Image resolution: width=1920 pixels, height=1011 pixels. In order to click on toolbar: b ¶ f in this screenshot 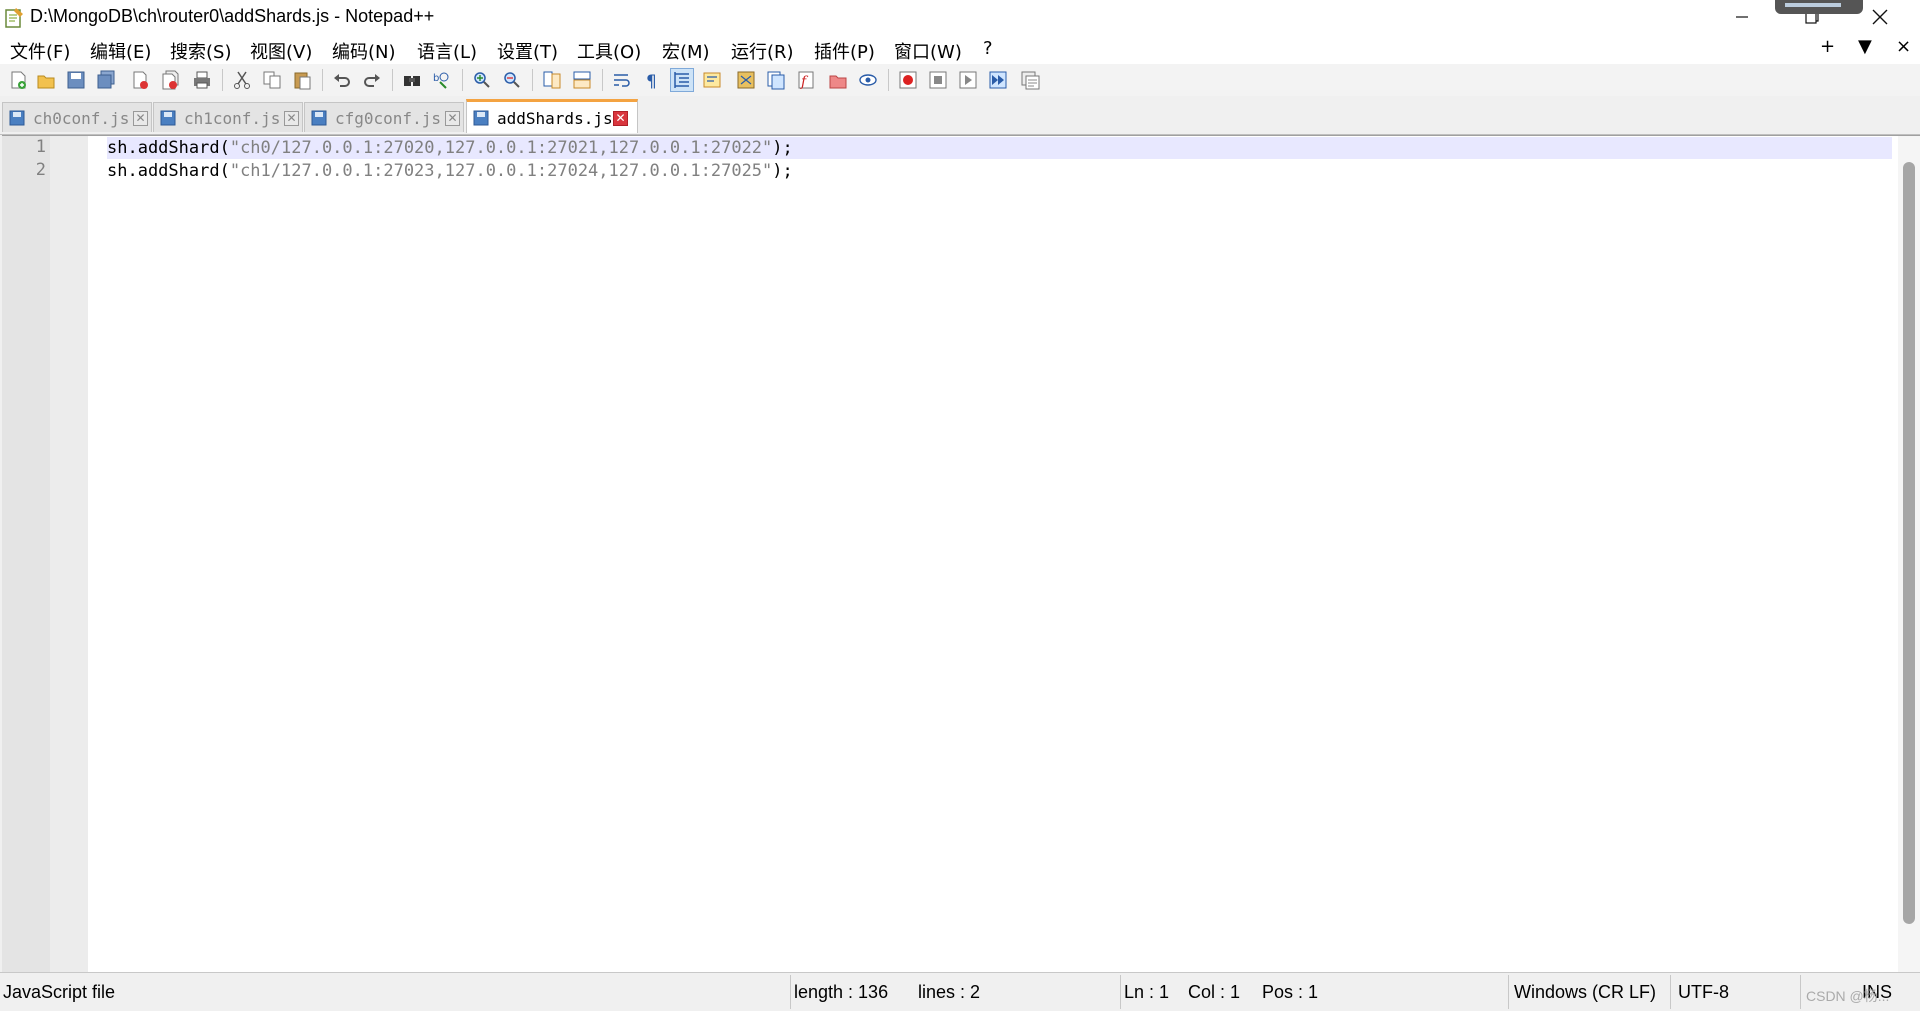, I will do `click(960, 80)`.